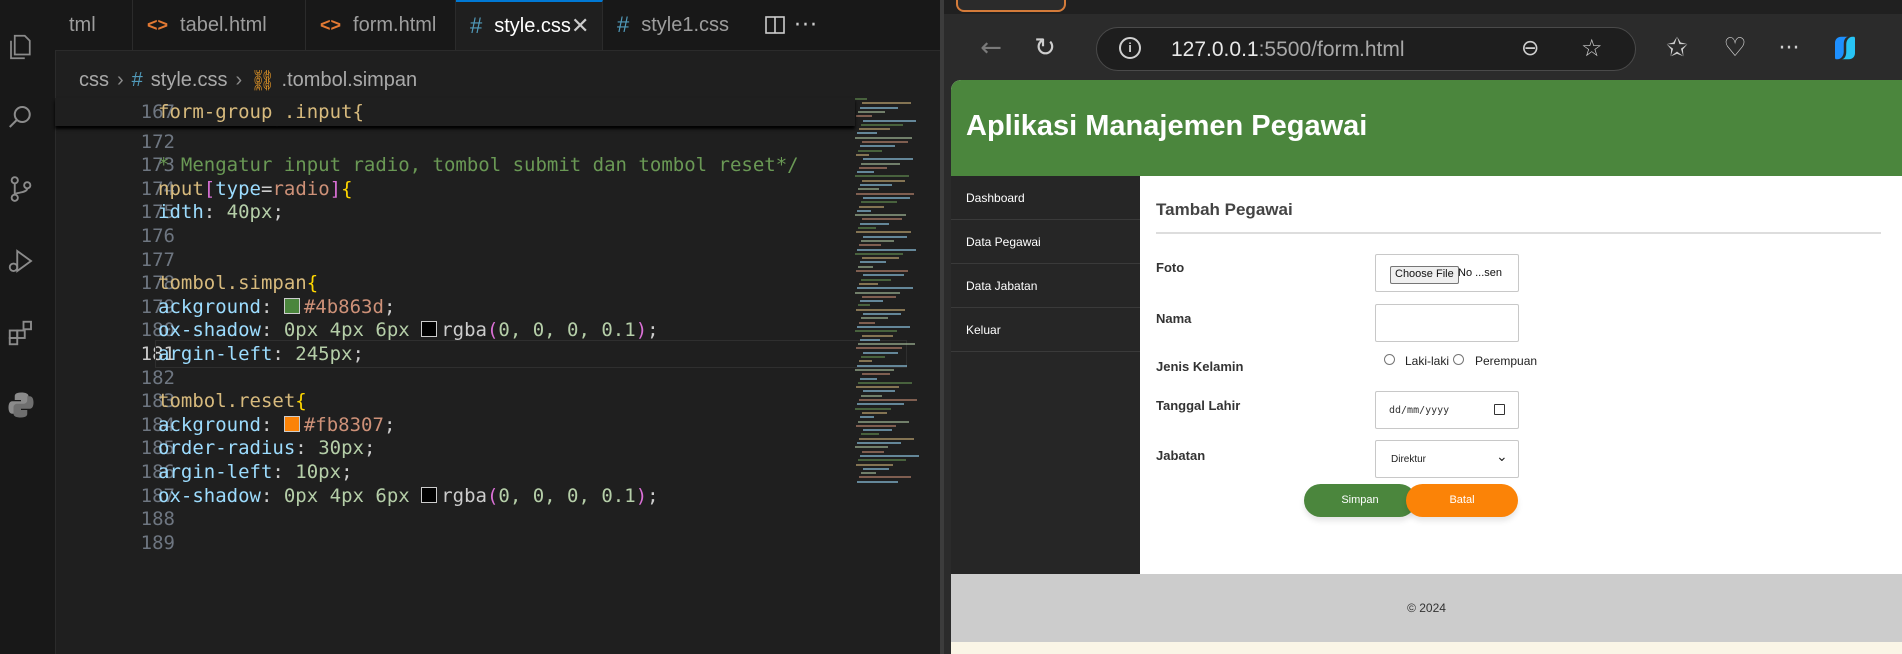 The width and height of the screenshot is (1902, 654). What do you see at coordinates (1735, 48) in the screenshot?
I see `browser-essentials-icon: ♡` at bounding box center [1735, 48].